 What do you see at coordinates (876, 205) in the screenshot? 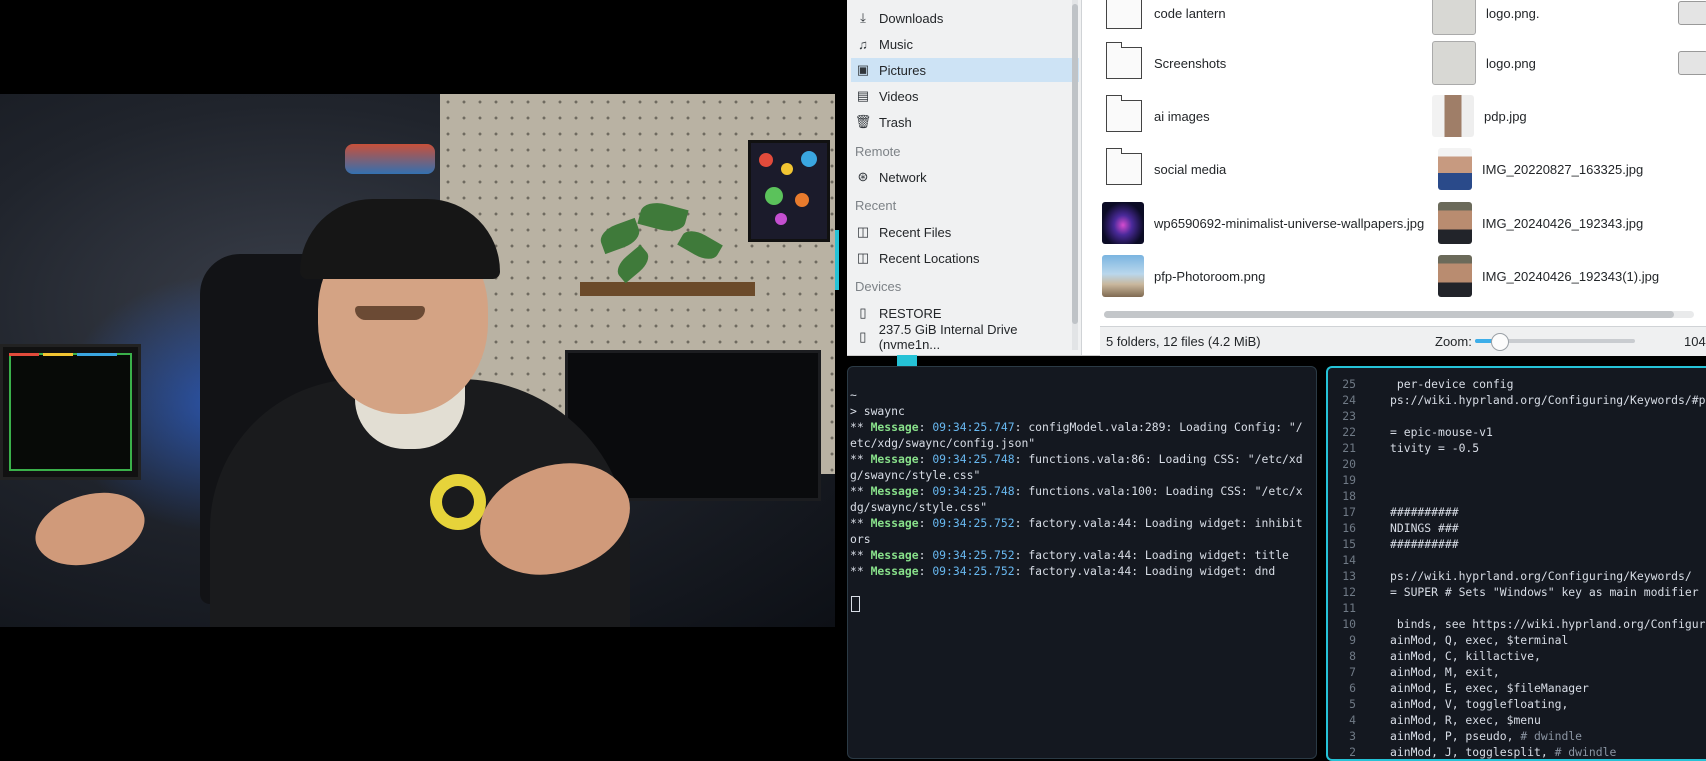
I see `sidebar-section-recent: Recent` at bounding box center [876, 205].